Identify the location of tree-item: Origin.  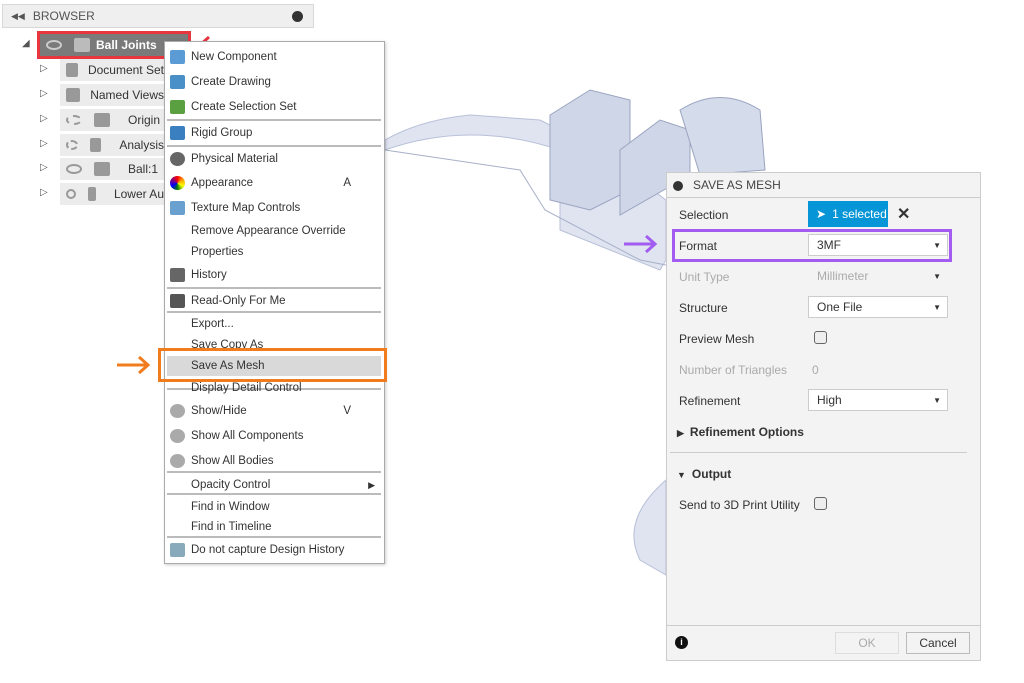
(112, 120).